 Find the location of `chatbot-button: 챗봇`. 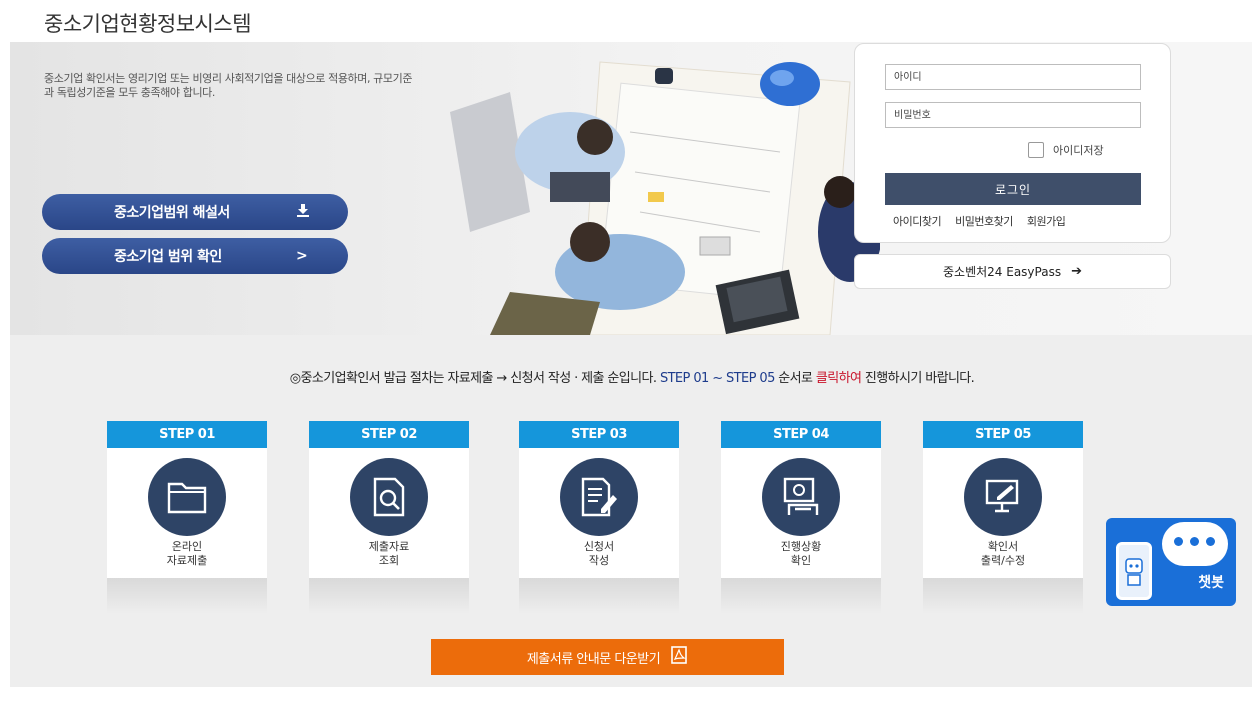

chatbot-button: 챗봇 is located at coordinates (1171, 562).